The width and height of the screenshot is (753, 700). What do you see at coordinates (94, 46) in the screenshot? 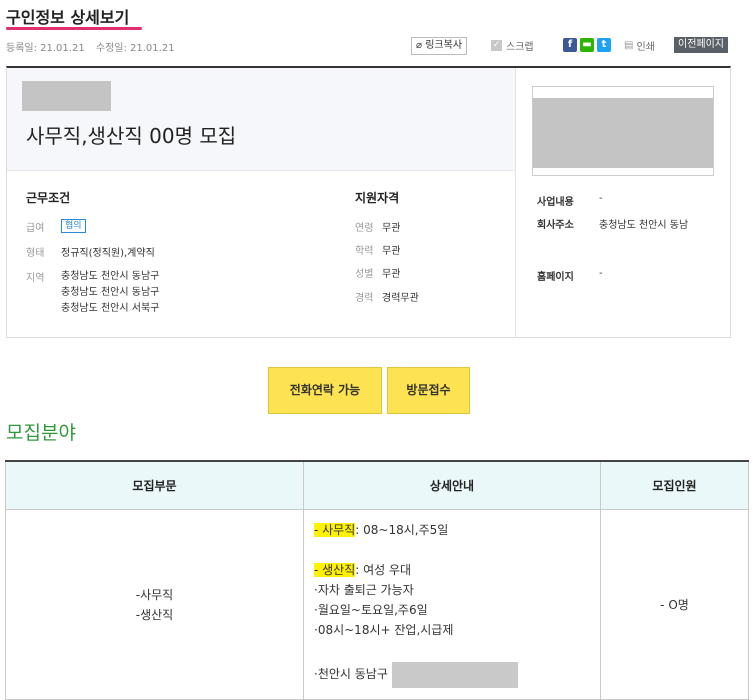
I see `date-info: 등록일: 21.01.21 수정일: 21.01.21` at bounding box center [94, 46].